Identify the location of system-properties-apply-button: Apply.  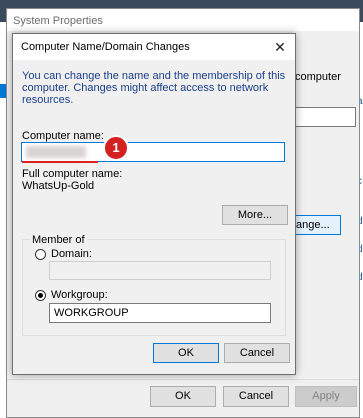
(326, 396).